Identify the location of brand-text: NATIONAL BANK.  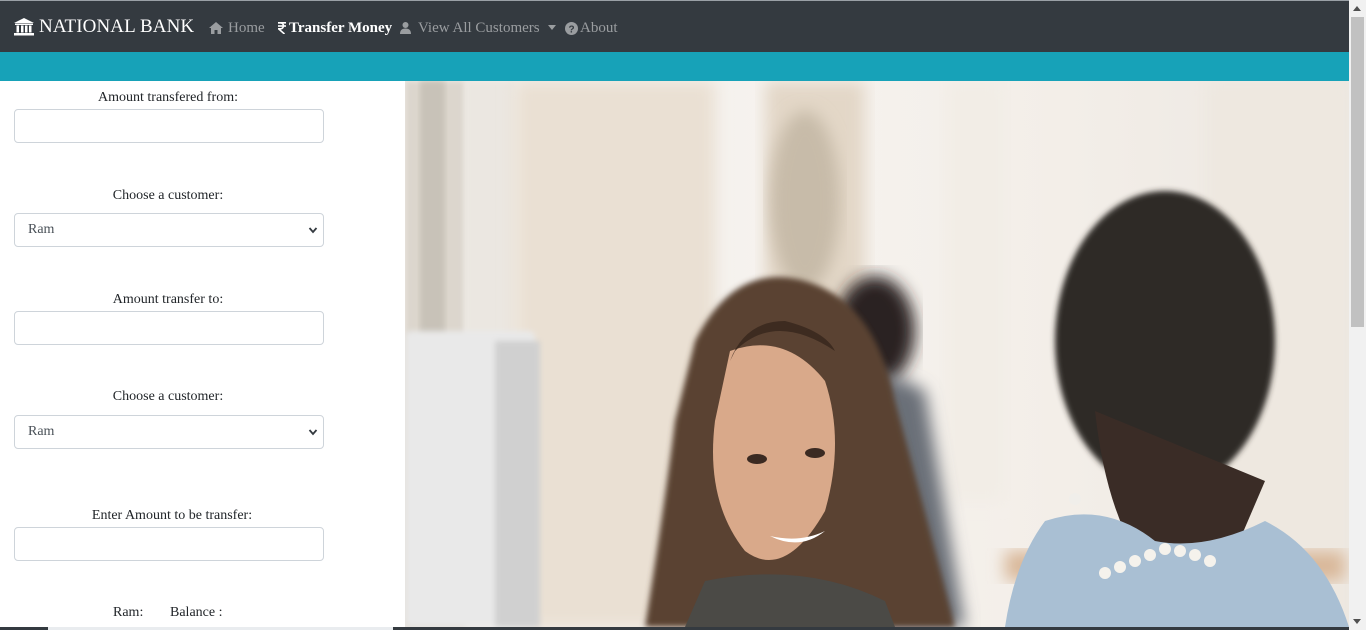
(117, 26).